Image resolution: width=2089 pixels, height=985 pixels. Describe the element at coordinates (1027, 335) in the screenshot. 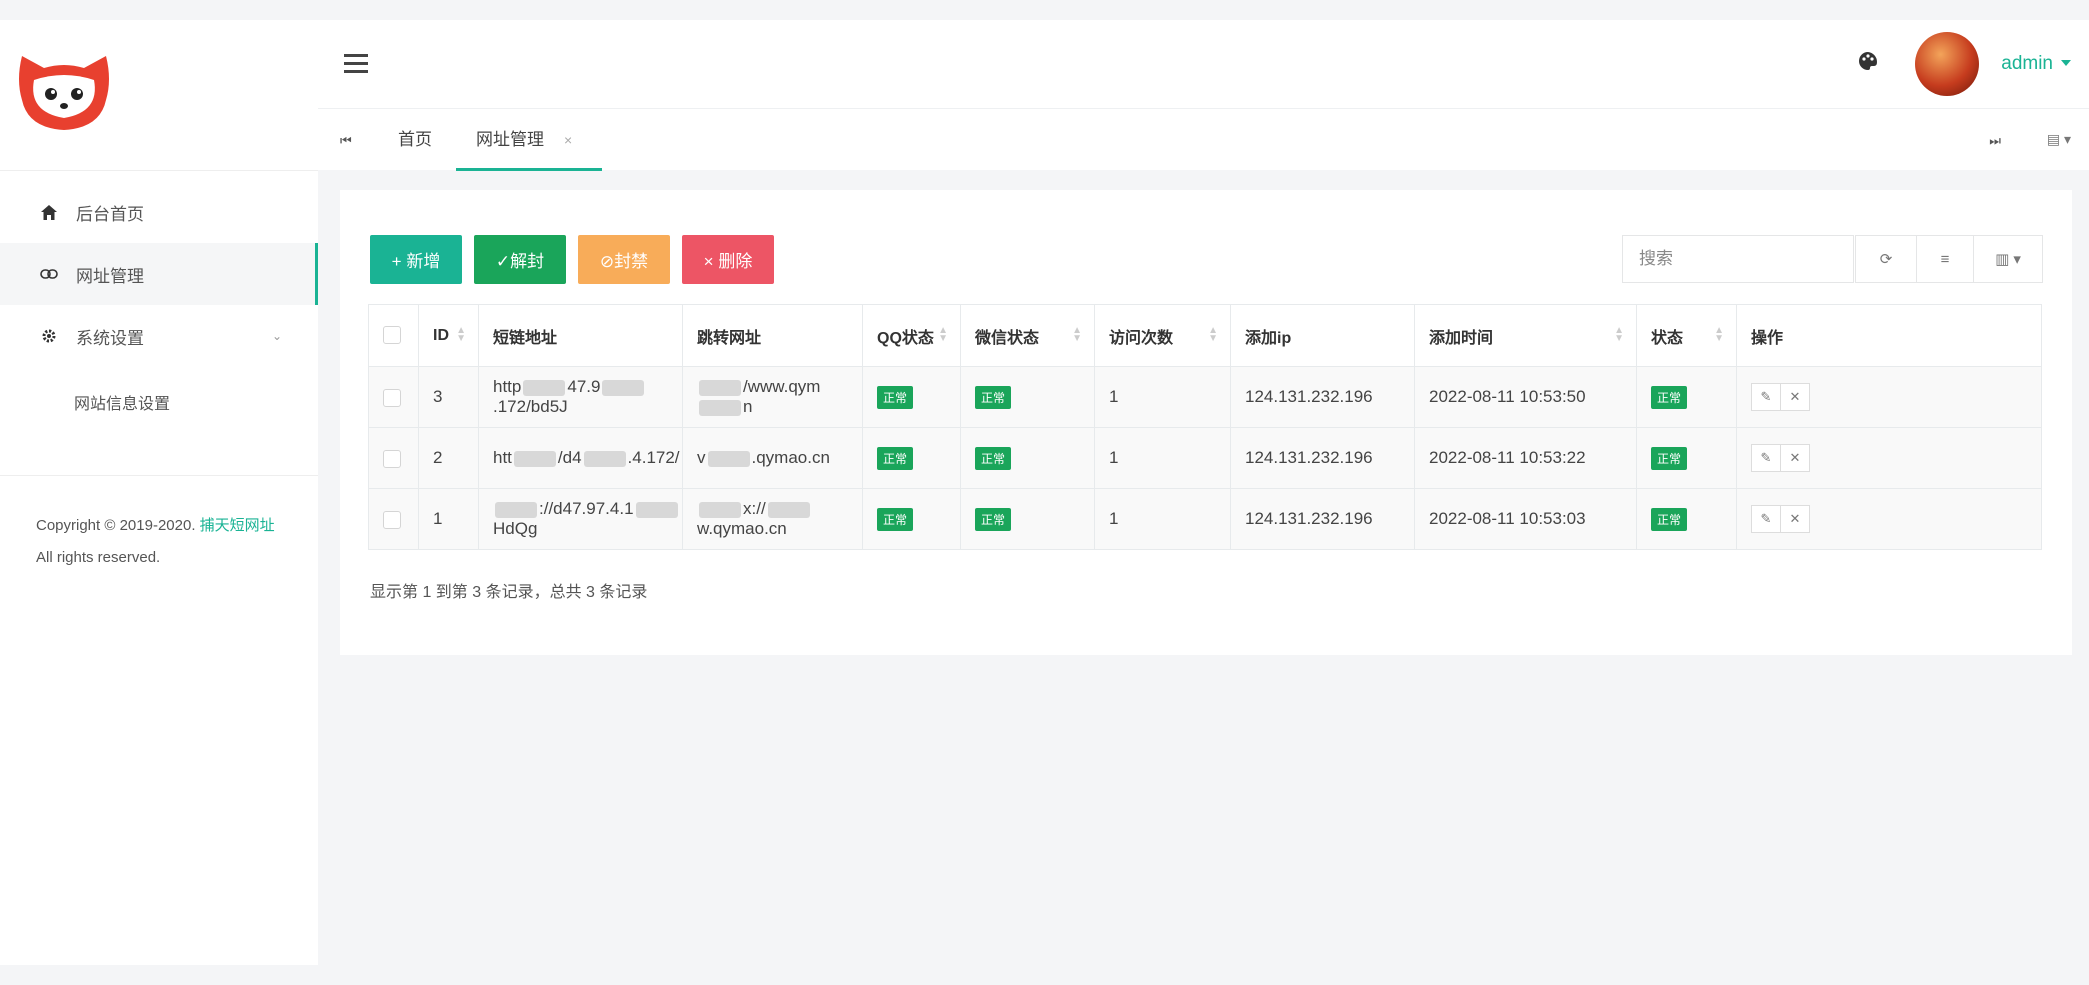

I see `col-wechat-status: 微信状态 ▲ ▼` at that location.